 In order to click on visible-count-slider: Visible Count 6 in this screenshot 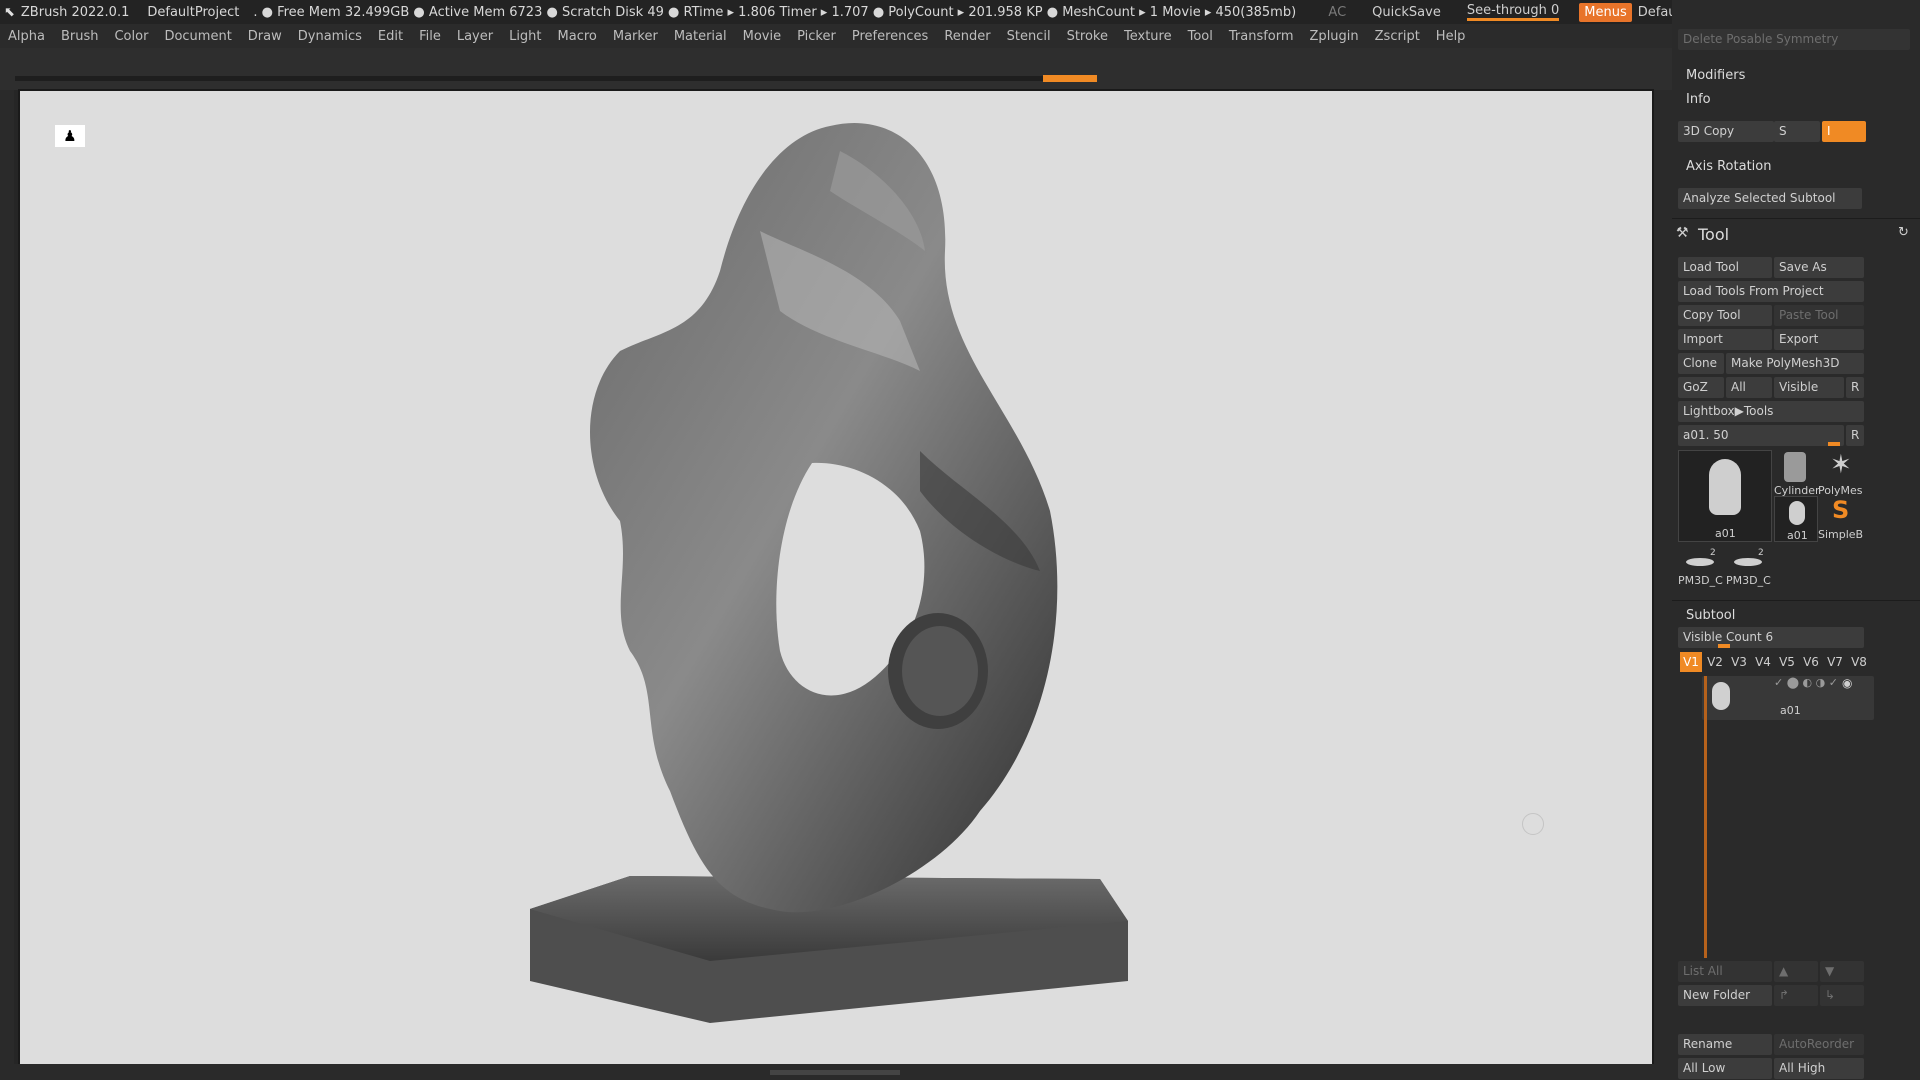, I will do `click(1771, 637)`.